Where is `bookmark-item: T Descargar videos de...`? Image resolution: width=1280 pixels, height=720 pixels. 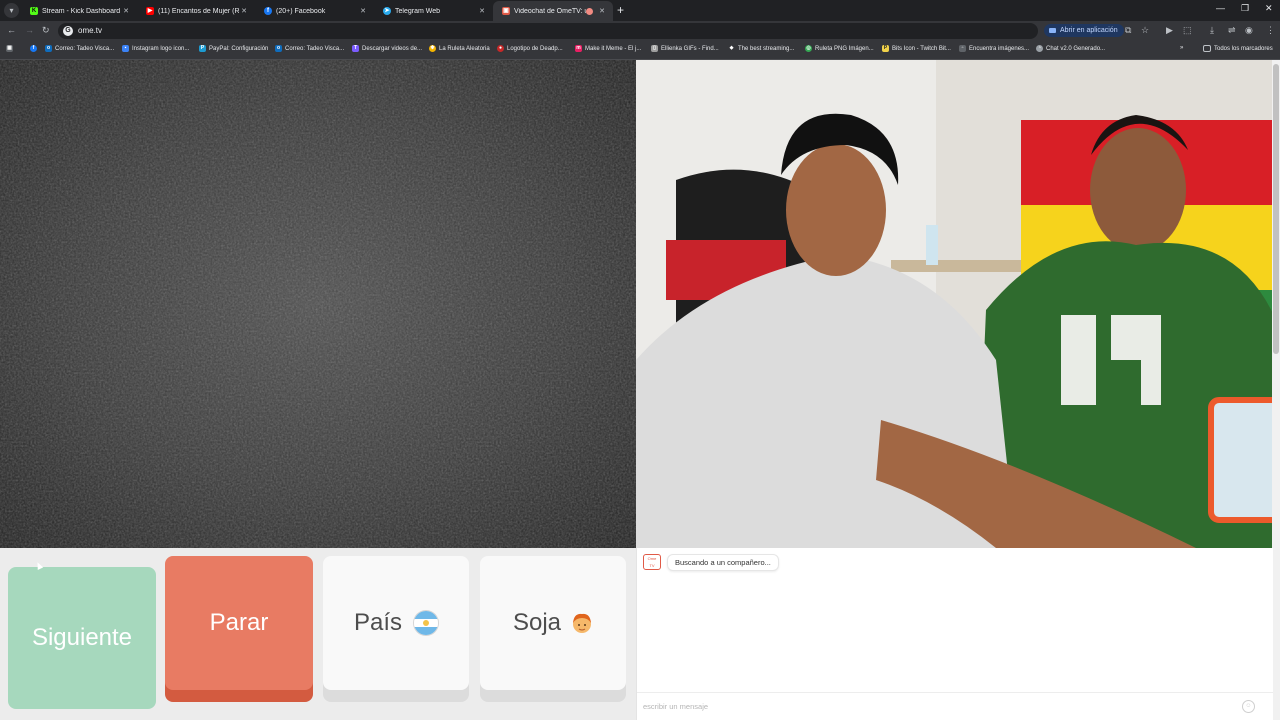
bookmark-item: T Descargar videos de... is located at coordinates (387, 48).